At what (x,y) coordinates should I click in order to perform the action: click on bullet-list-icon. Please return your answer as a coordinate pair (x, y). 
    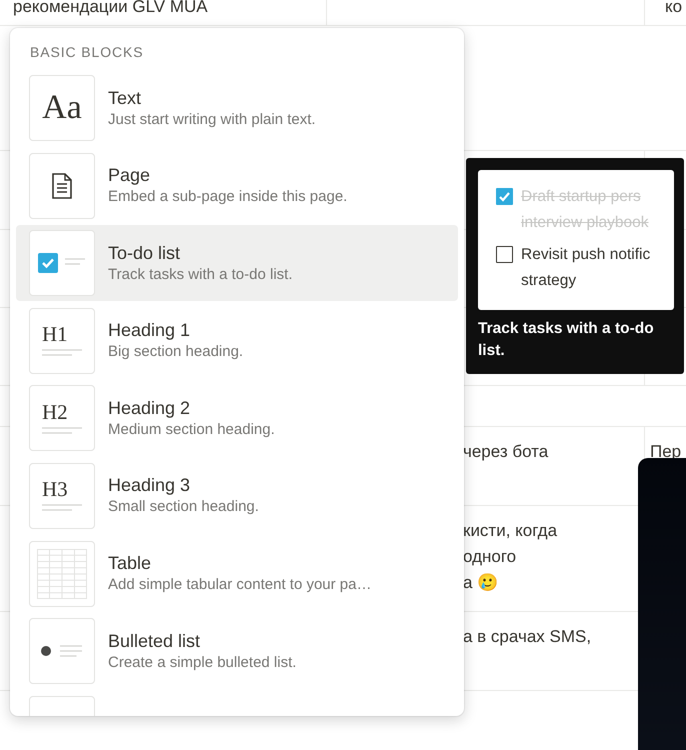
    Looking at the image, I should click on (62, 651).